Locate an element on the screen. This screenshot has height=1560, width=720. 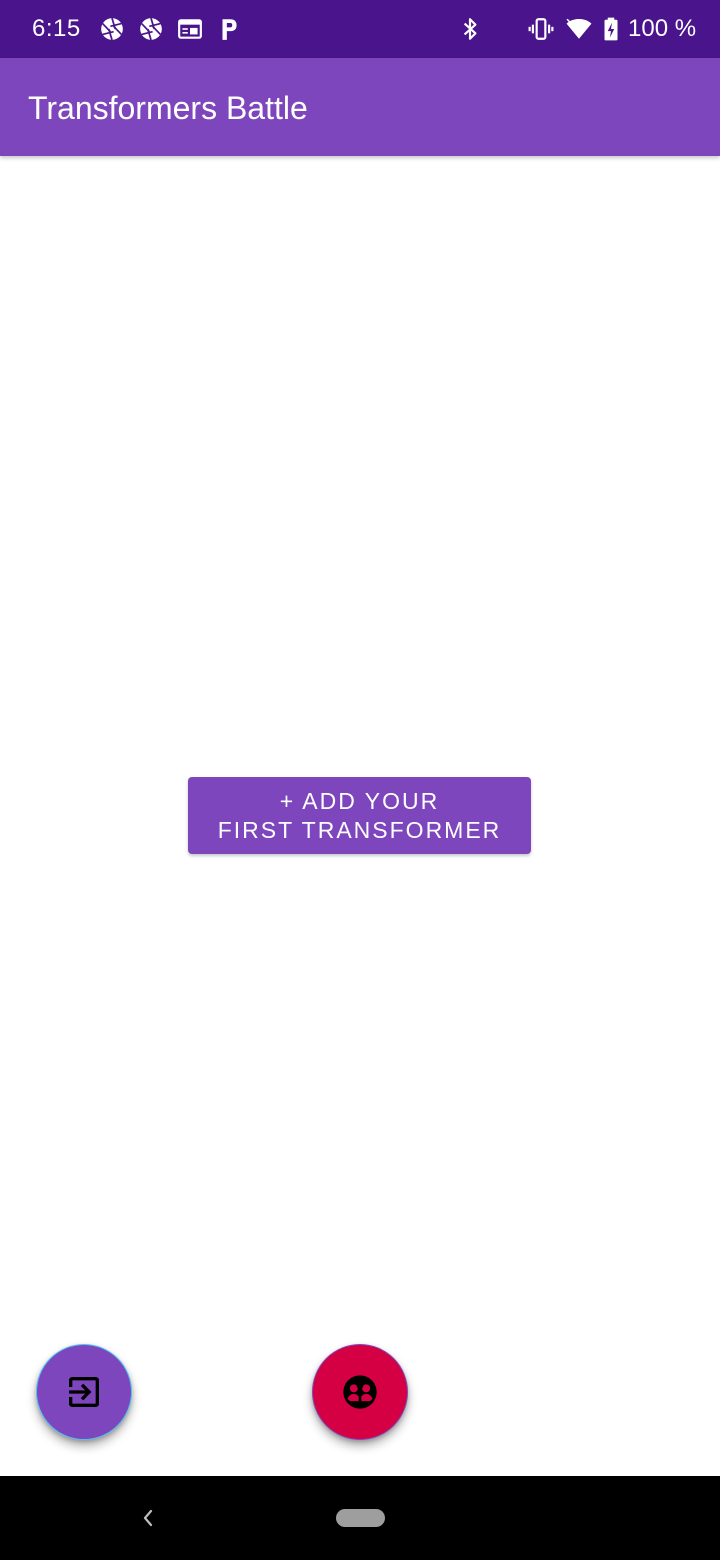
status-bar: 6:15 100 % is located at coordinates (360, 29).